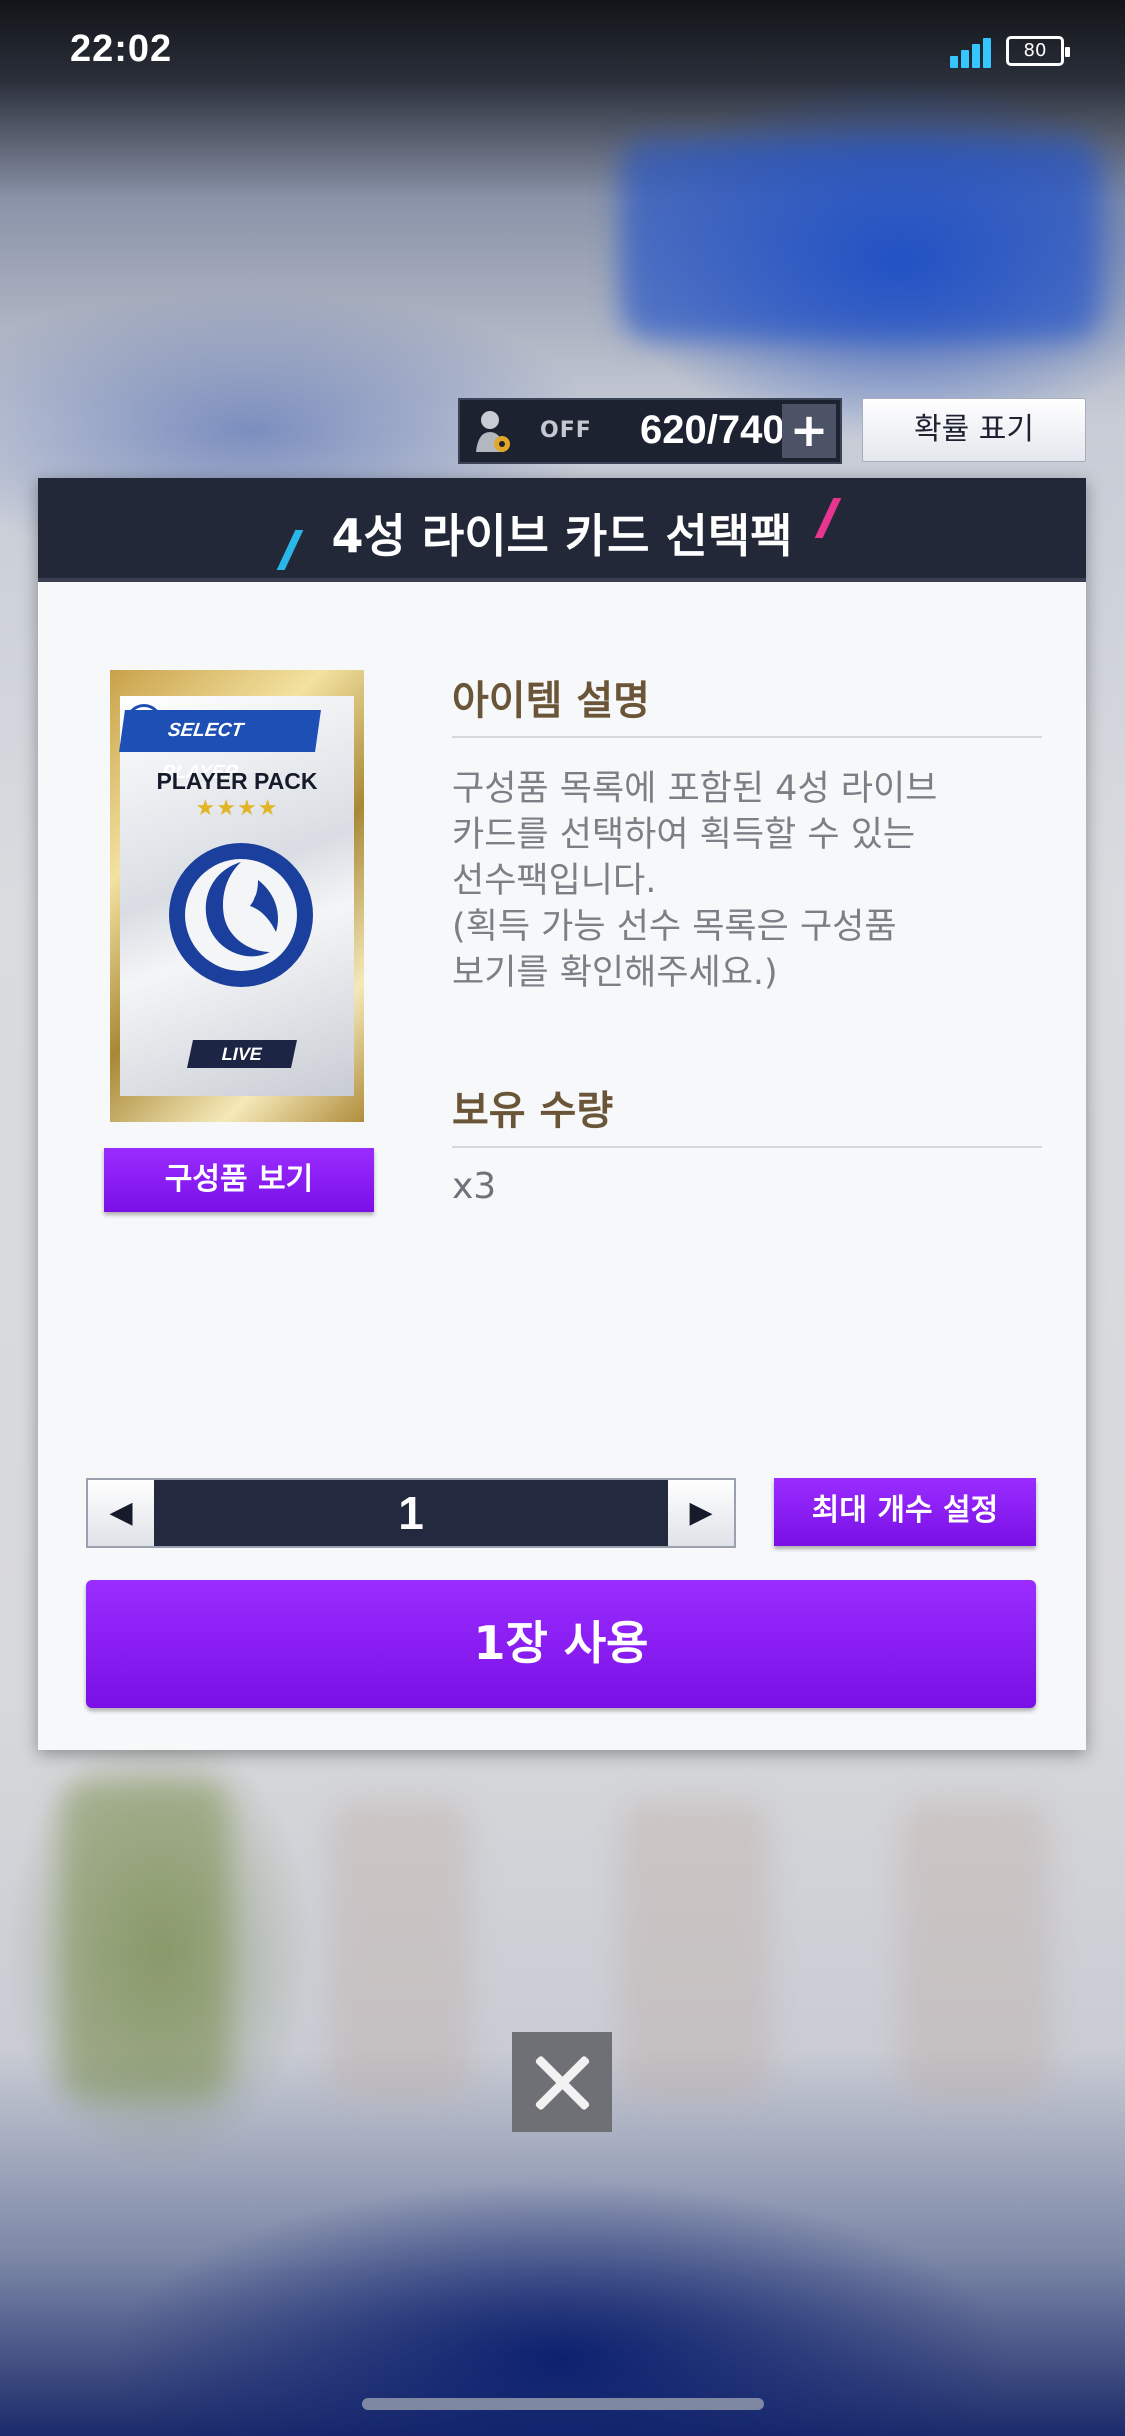  What do you see at coordinates (237, 808) in the screenshot?
I see `pack-stars: ★★★★` at bounding box center [237, 808].